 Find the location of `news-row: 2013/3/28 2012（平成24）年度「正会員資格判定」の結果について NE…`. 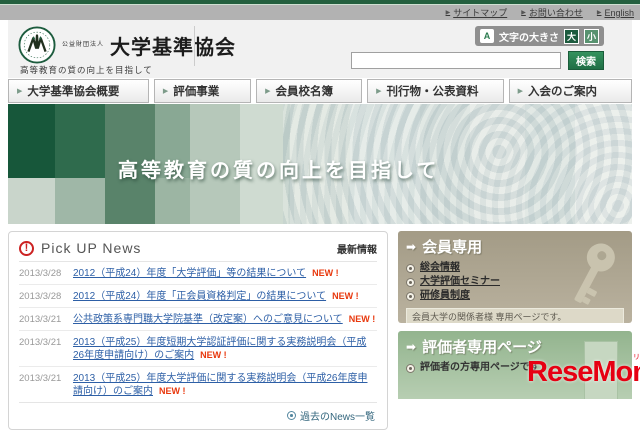

news-row: 2013/3/28 2012（平成24）年度「正会員資格判定」の結果について NE… is located at coordinates (198, 296).